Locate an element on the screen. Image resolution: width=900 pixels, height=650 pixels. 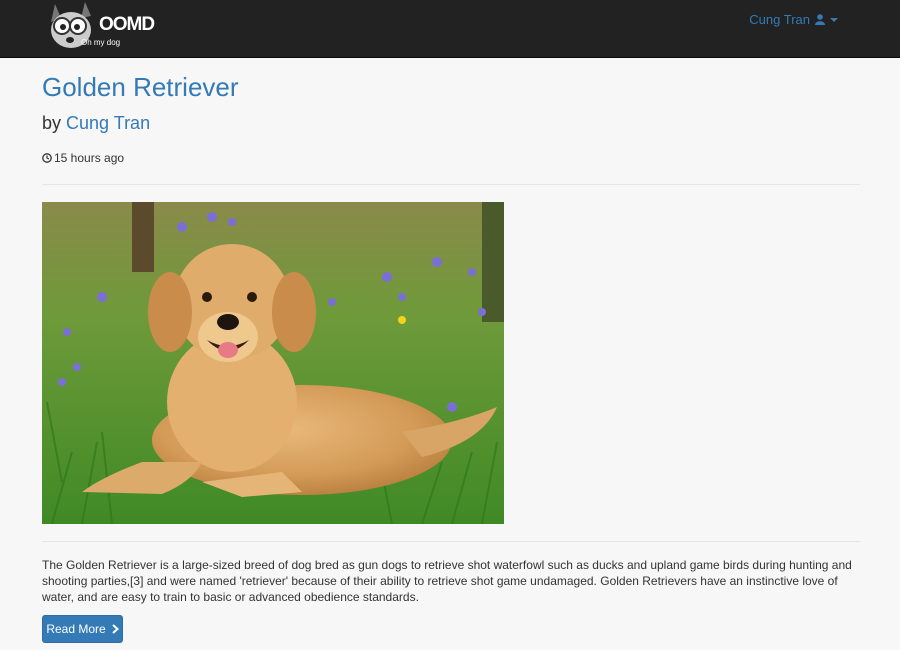
user-icon is located at coordinates (820, 19).